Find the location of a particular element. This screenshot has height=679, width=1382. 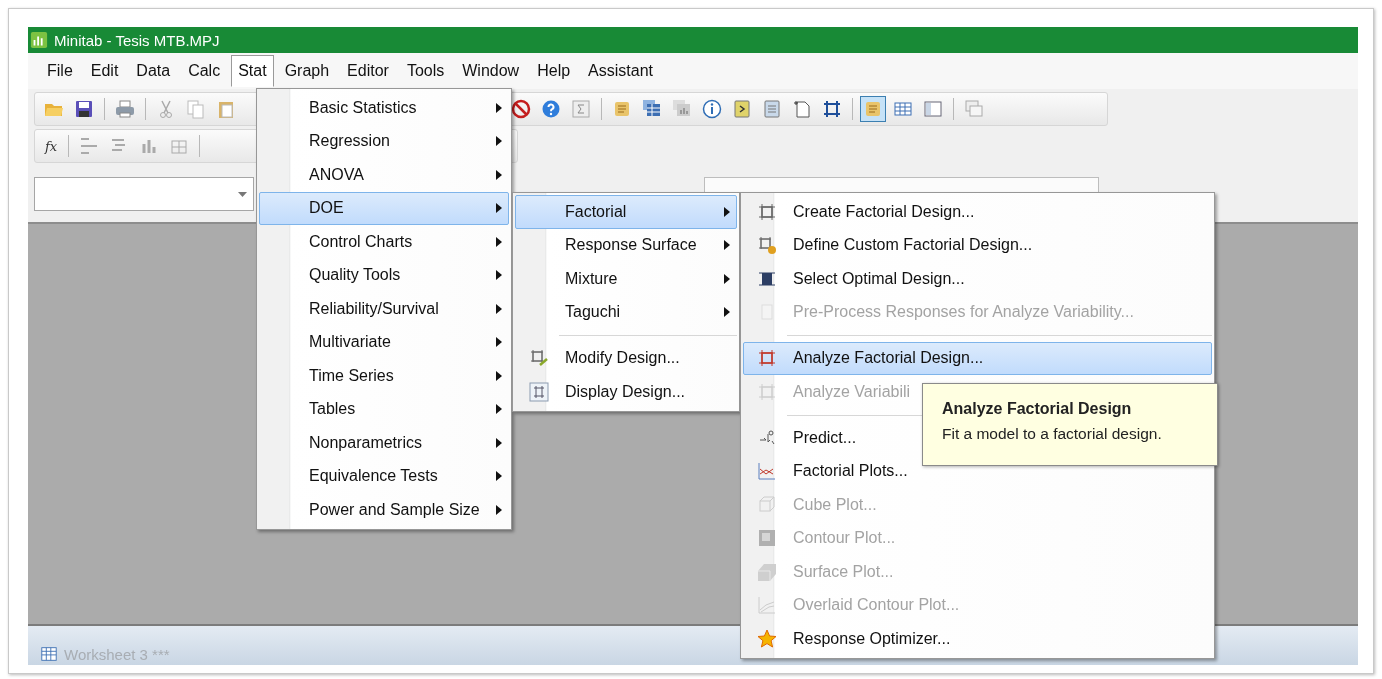

tooltip-title: Analyze Factorial Design is located at coordinates (1037, 409).